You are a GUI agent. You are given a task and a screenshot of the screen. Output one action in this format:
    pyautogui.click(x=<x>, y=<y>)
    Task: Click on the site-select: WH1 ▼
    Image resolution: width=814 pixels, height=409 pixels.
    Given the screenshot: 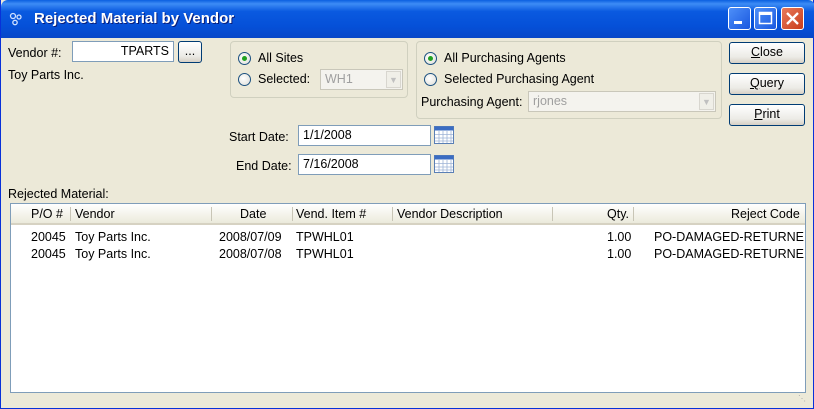 What is the action you would take?
    pyautogui.click(x=361, y=79)
    